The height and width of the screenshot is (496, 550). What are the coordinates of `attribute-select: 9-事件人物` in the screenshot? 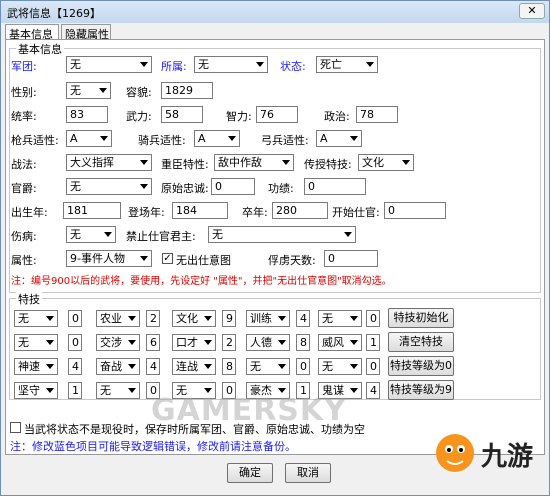 It's located at (109, 258).